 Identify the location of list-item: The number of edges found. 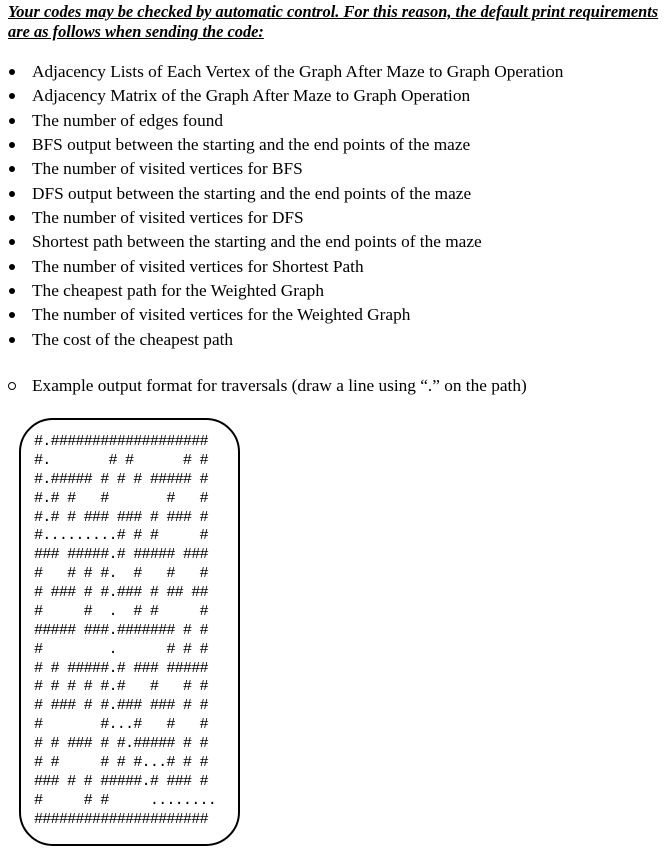
(281, 121).